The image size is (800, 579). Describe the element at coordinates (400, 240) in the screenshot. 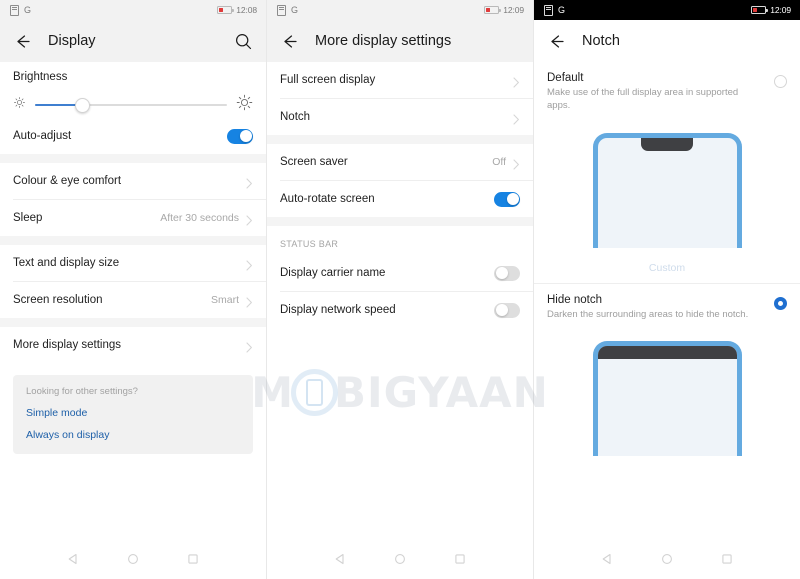

I see `section-header-status-bar: STATUS BAR` at that location.